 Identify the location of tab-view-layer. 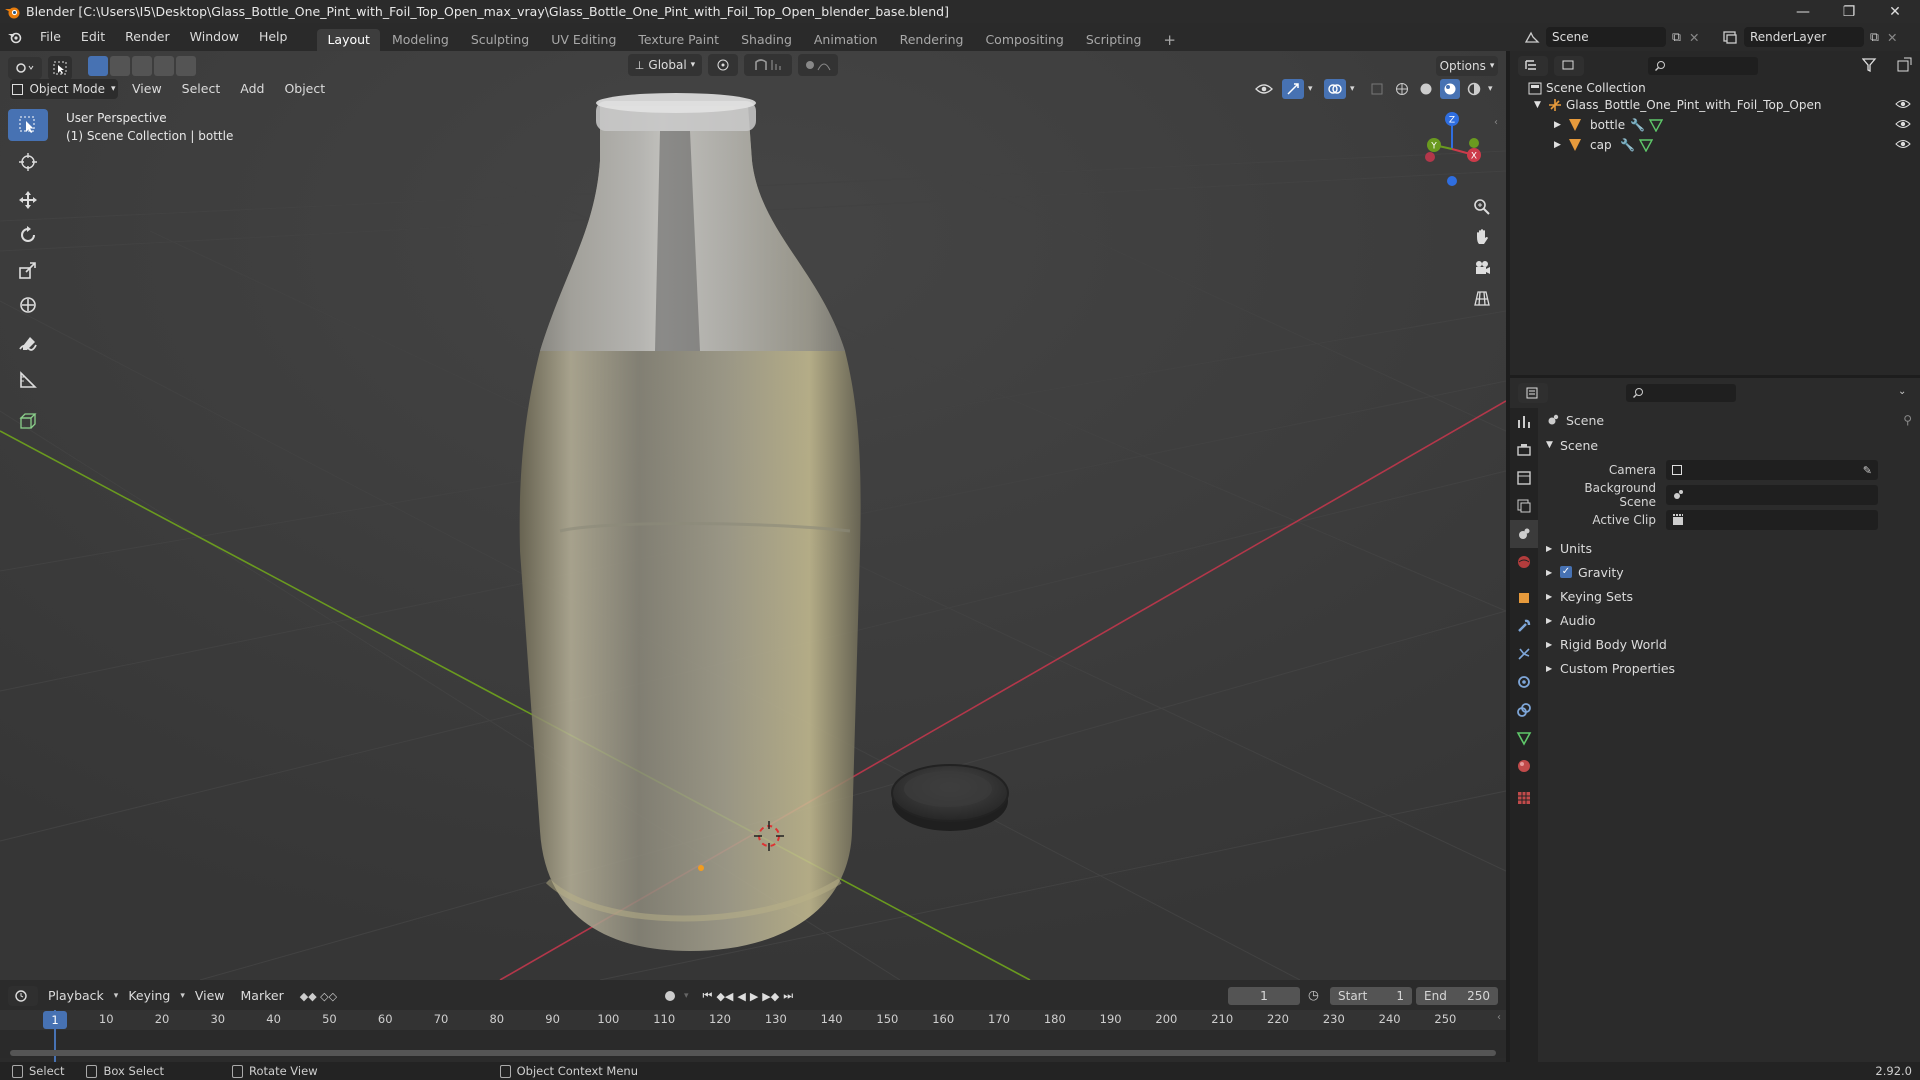
(1524, 506).